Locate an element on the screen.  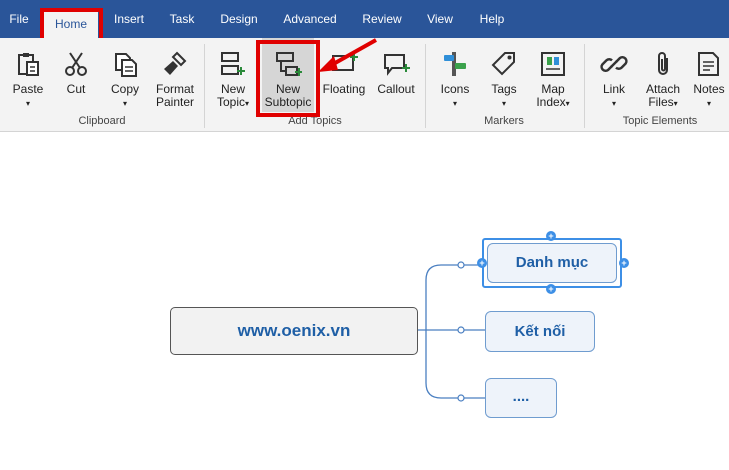
paste-icon is located at coordinates (28, 64).